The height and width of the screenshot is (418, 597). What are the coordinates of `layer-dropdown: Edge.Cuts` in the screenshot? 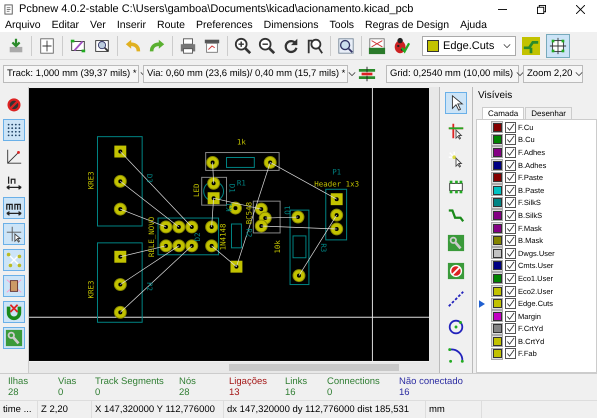 It's located at (469, 46).